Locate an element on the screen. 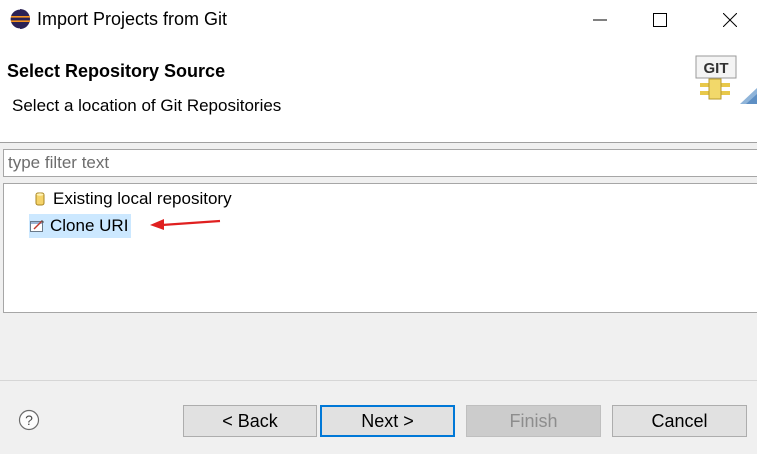  next-button: Next > is located at coordinates (387, 421).